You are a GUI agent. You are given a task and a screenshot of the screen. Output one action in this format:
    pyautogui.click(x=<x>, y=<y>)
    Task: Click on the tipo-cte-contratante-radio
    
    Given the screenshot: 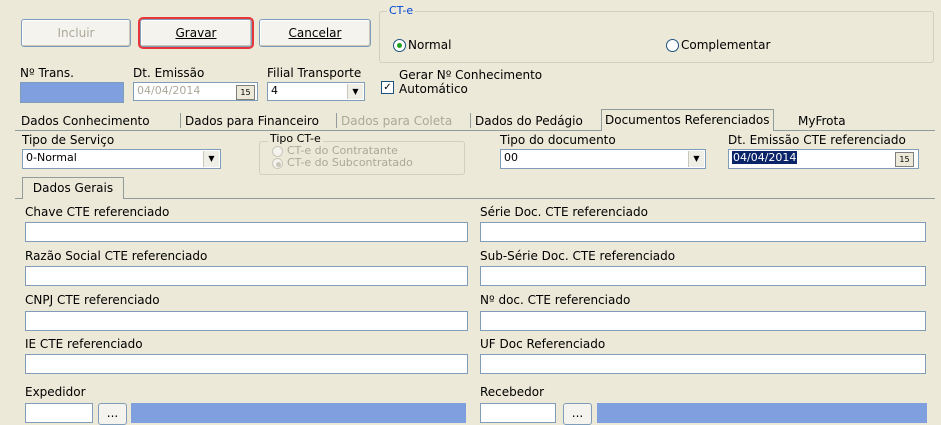 What is the action you would take?
    pyautogui.click(x=277, y=151)
    